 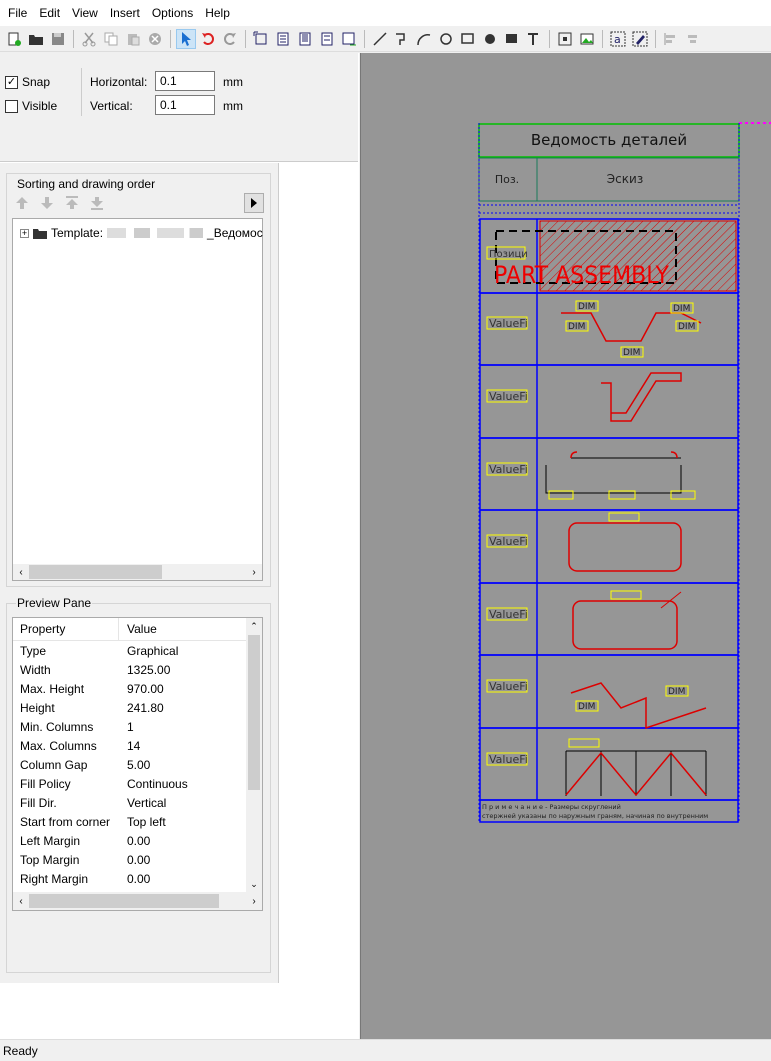 I want to click on property-row: Fill Dir. Vertical, so click(x=137, y=802).